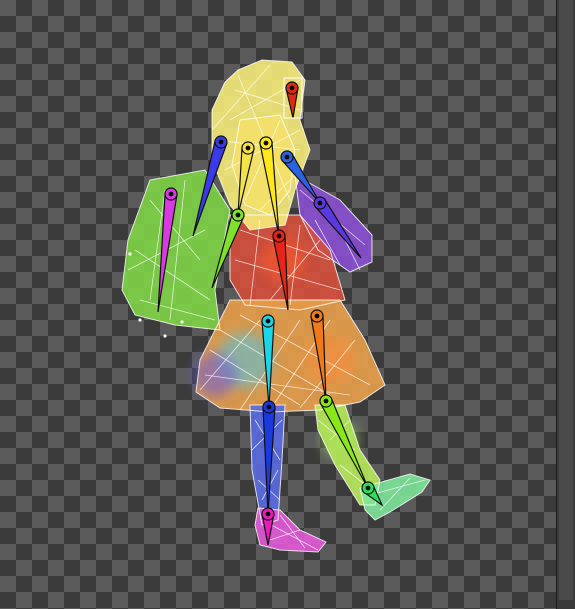 Image resolution: width=575 pixels, height=609 pixels. What do you see at coordinates (566, 300) in the screenshot?
I see `scrollbar-thumb` at bounding box center [566, 300].